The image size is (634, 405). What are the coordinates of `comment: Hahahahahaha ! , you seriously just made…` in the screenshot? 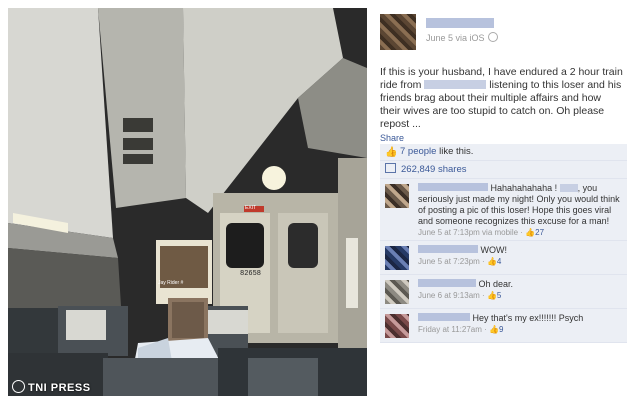 It's located at (503, 210).